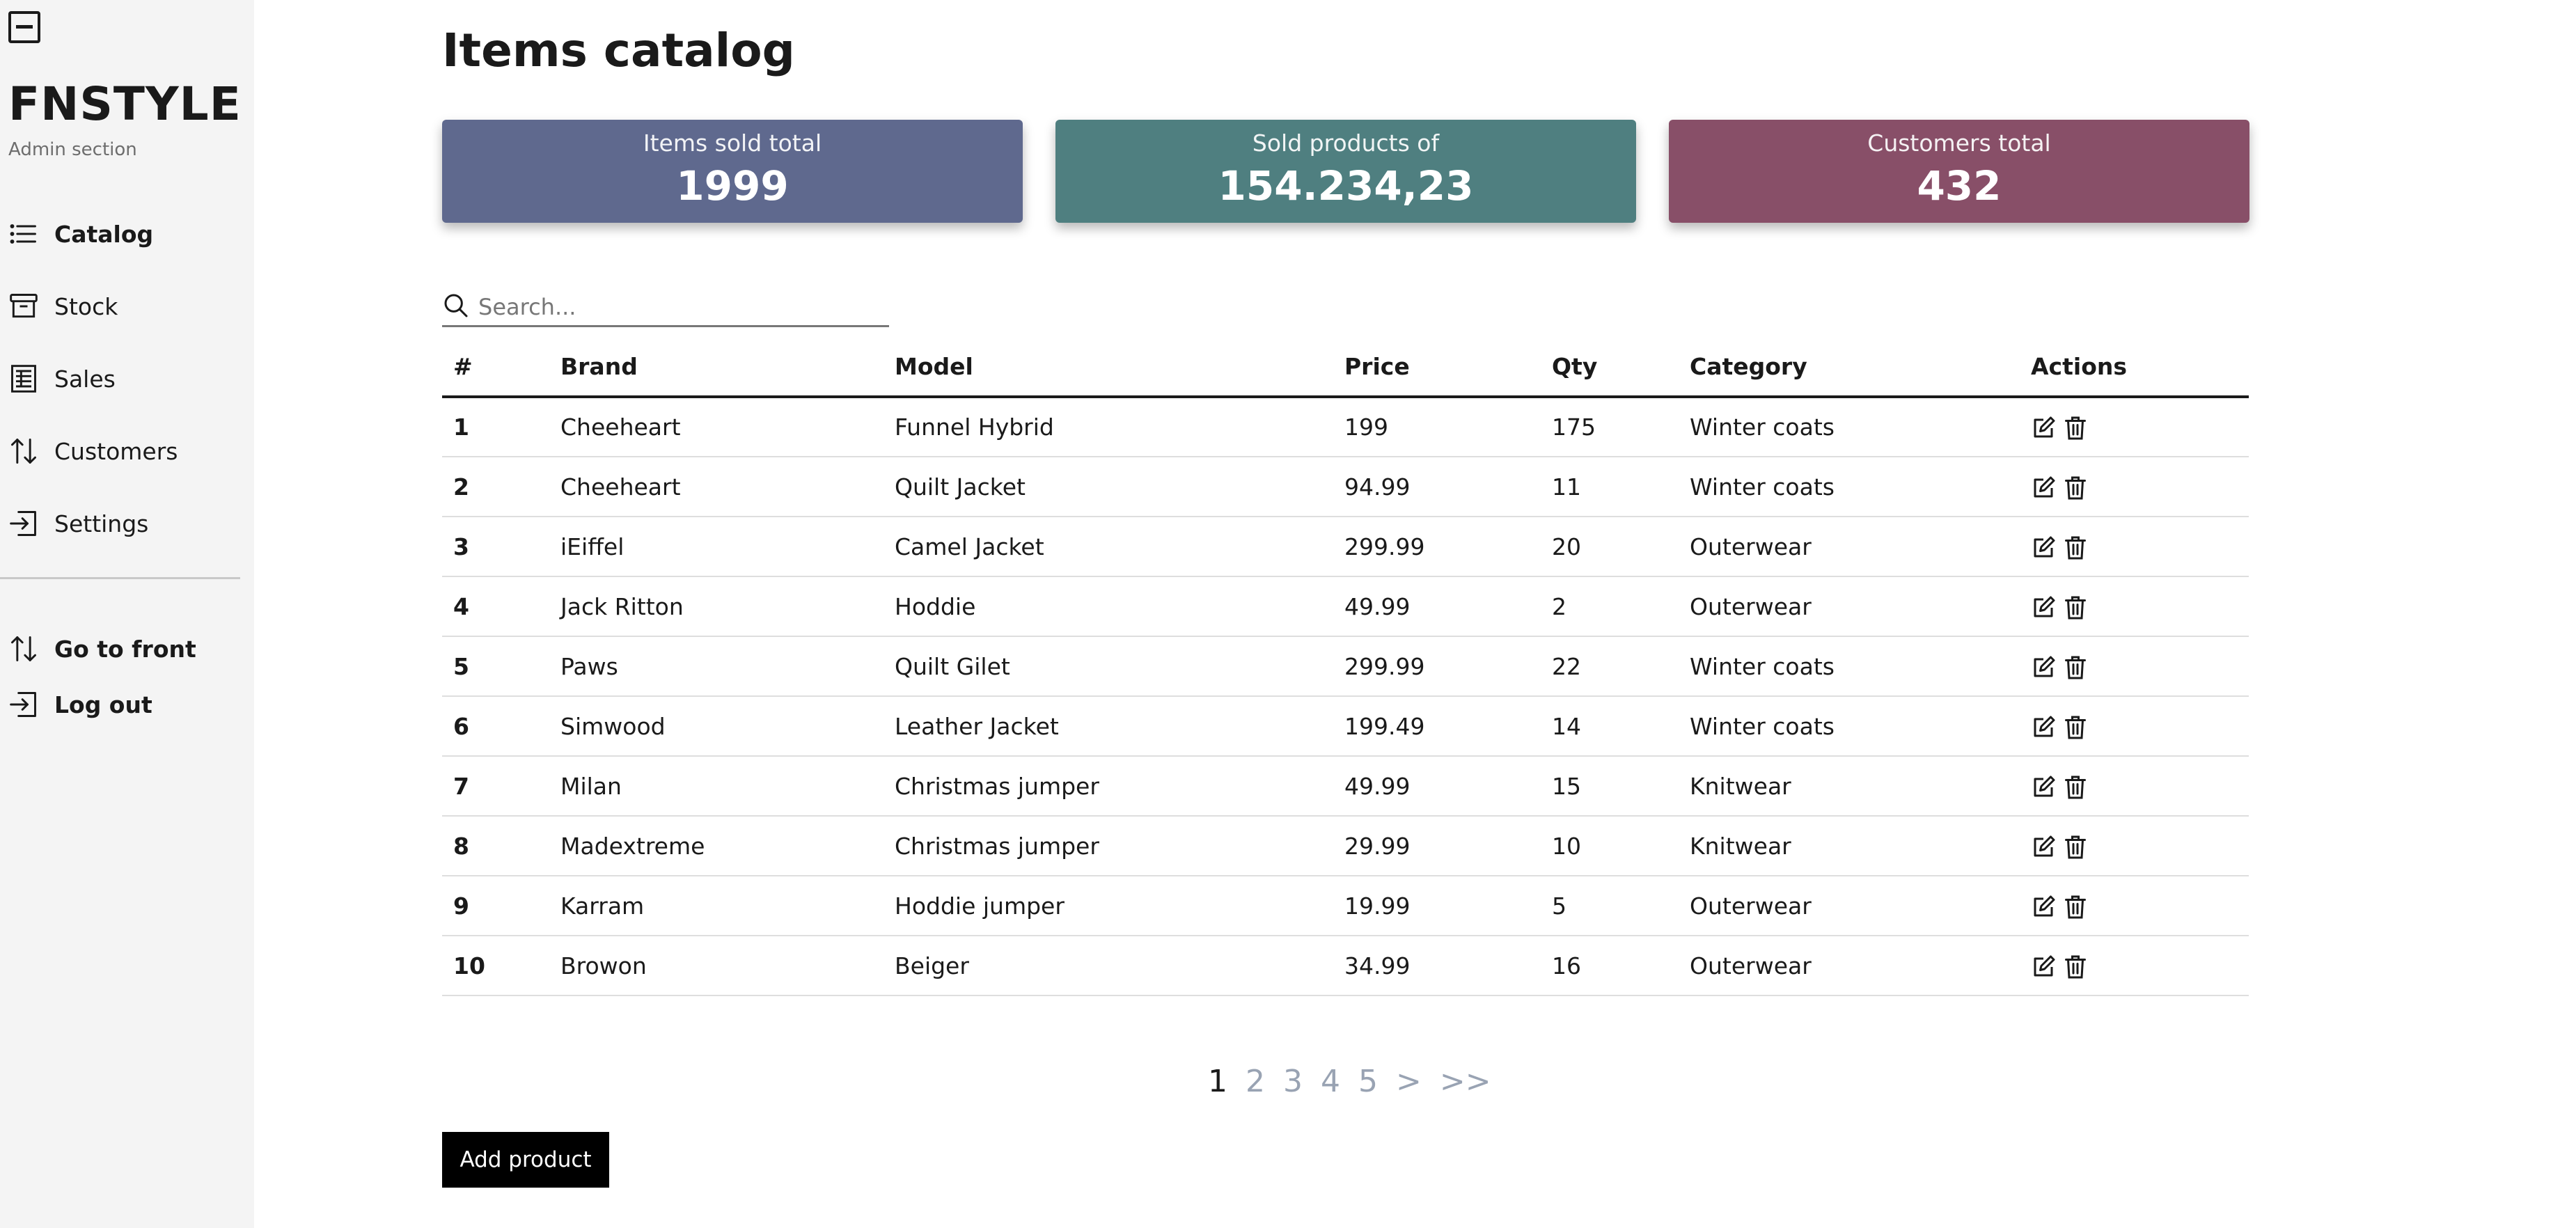  Describe the element at coordinates (1108, 547) in the screenshot. I see `cell-model: Camel Jacket` at that location.